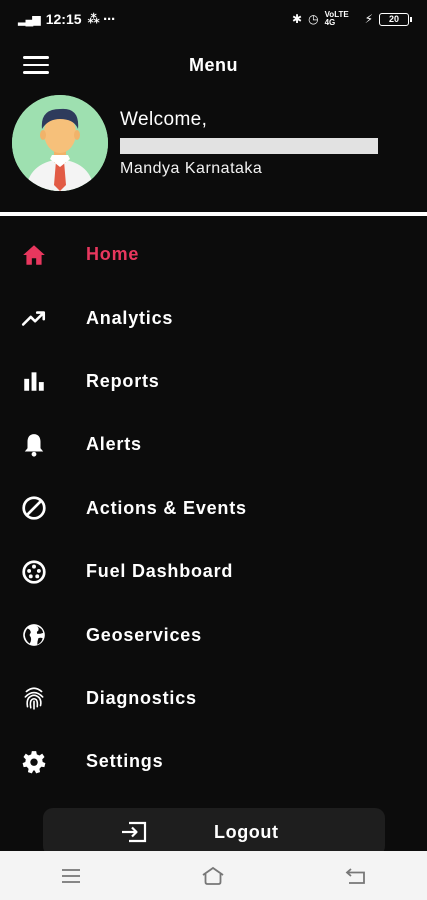 The height and width of the screenshot is (900, 427). I want to click on nav-label-diagnostics: Diagnostics, so click(141, 697).